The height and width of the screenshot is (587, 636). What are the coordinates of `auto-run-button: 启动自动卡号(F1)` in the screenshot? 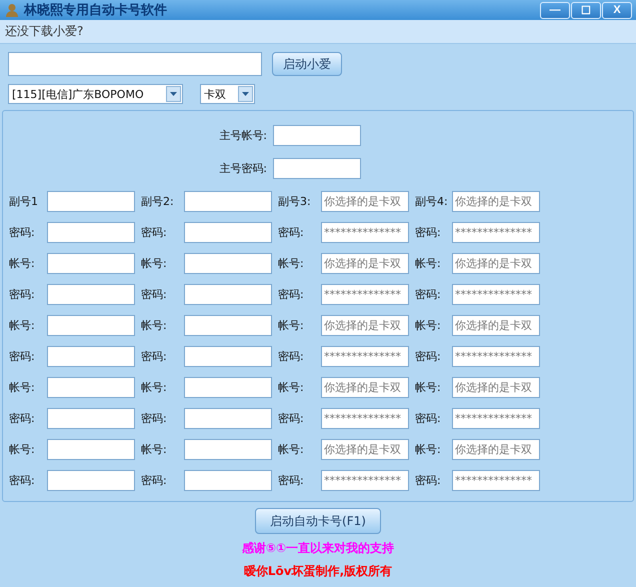 It's located at (318, 521).